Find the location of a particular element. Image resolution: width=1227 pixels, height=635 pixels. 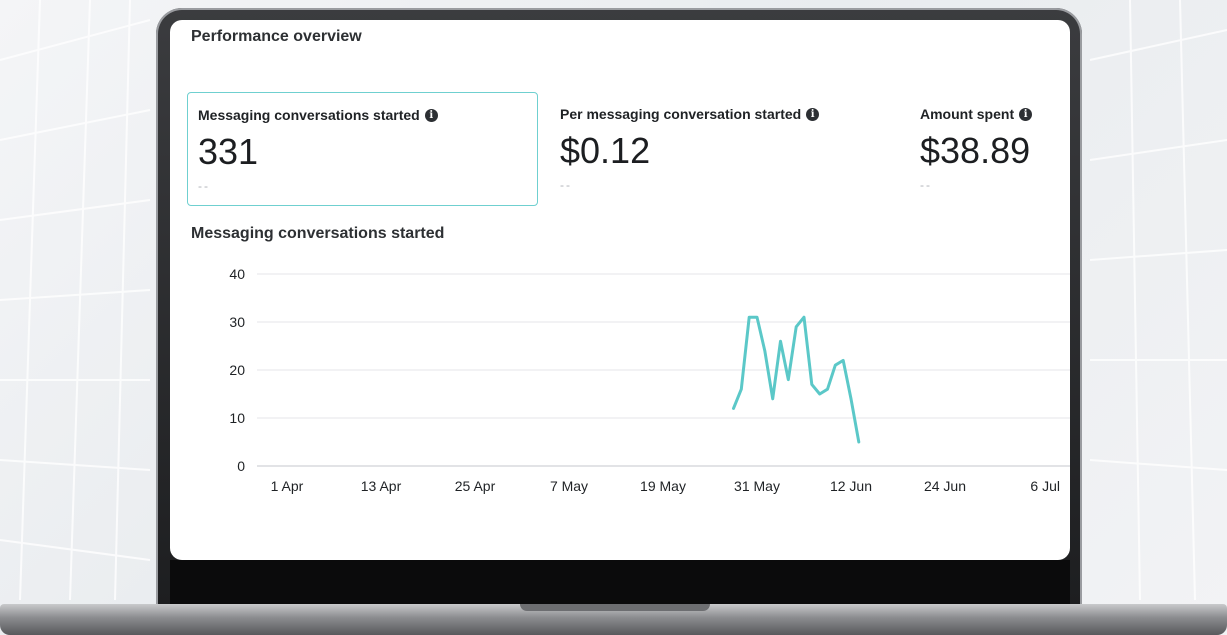

y-tick-label: 30 is located at coordinates (237, 322).